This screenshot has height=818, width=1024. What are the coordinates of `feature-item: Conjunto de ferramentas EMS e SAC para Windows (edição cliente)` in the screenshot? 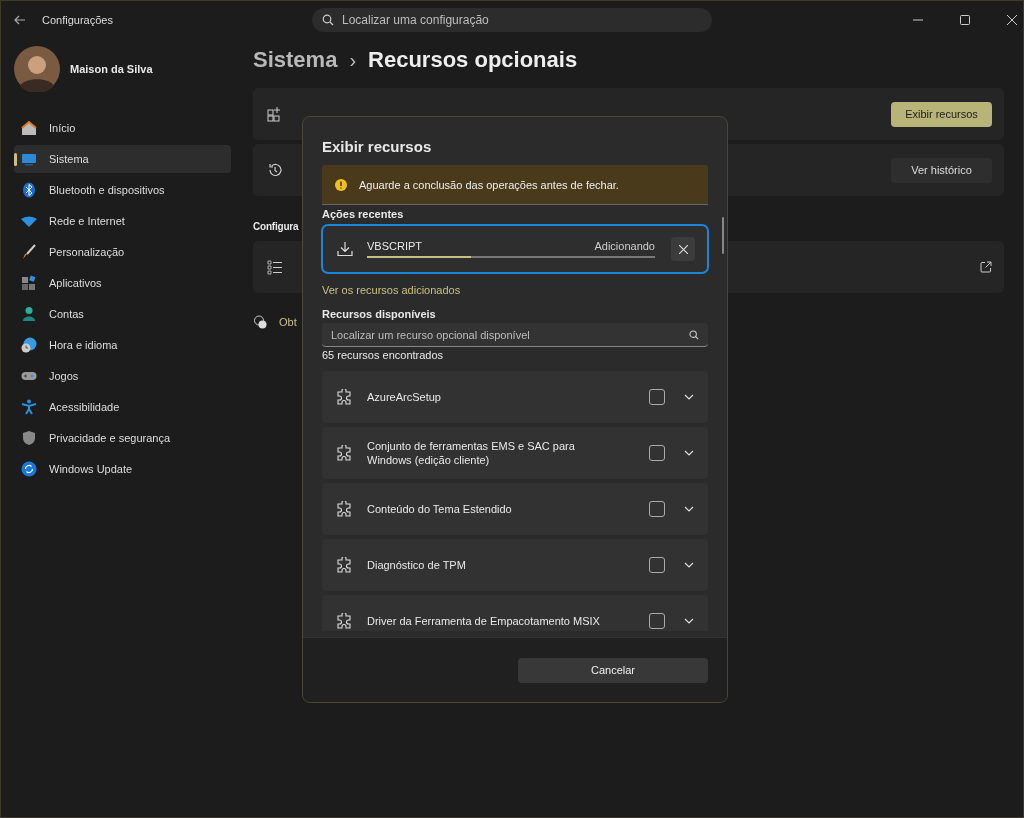 It's located at (515, 453).